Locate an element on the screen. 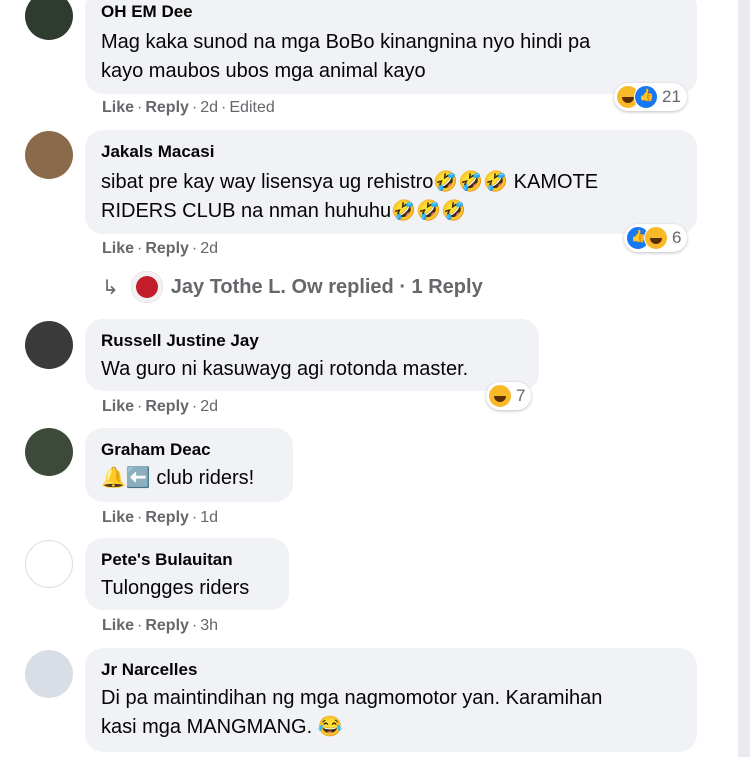 The image size is (750, 757). timestamp: 1d is located at coordinates (209, 517).